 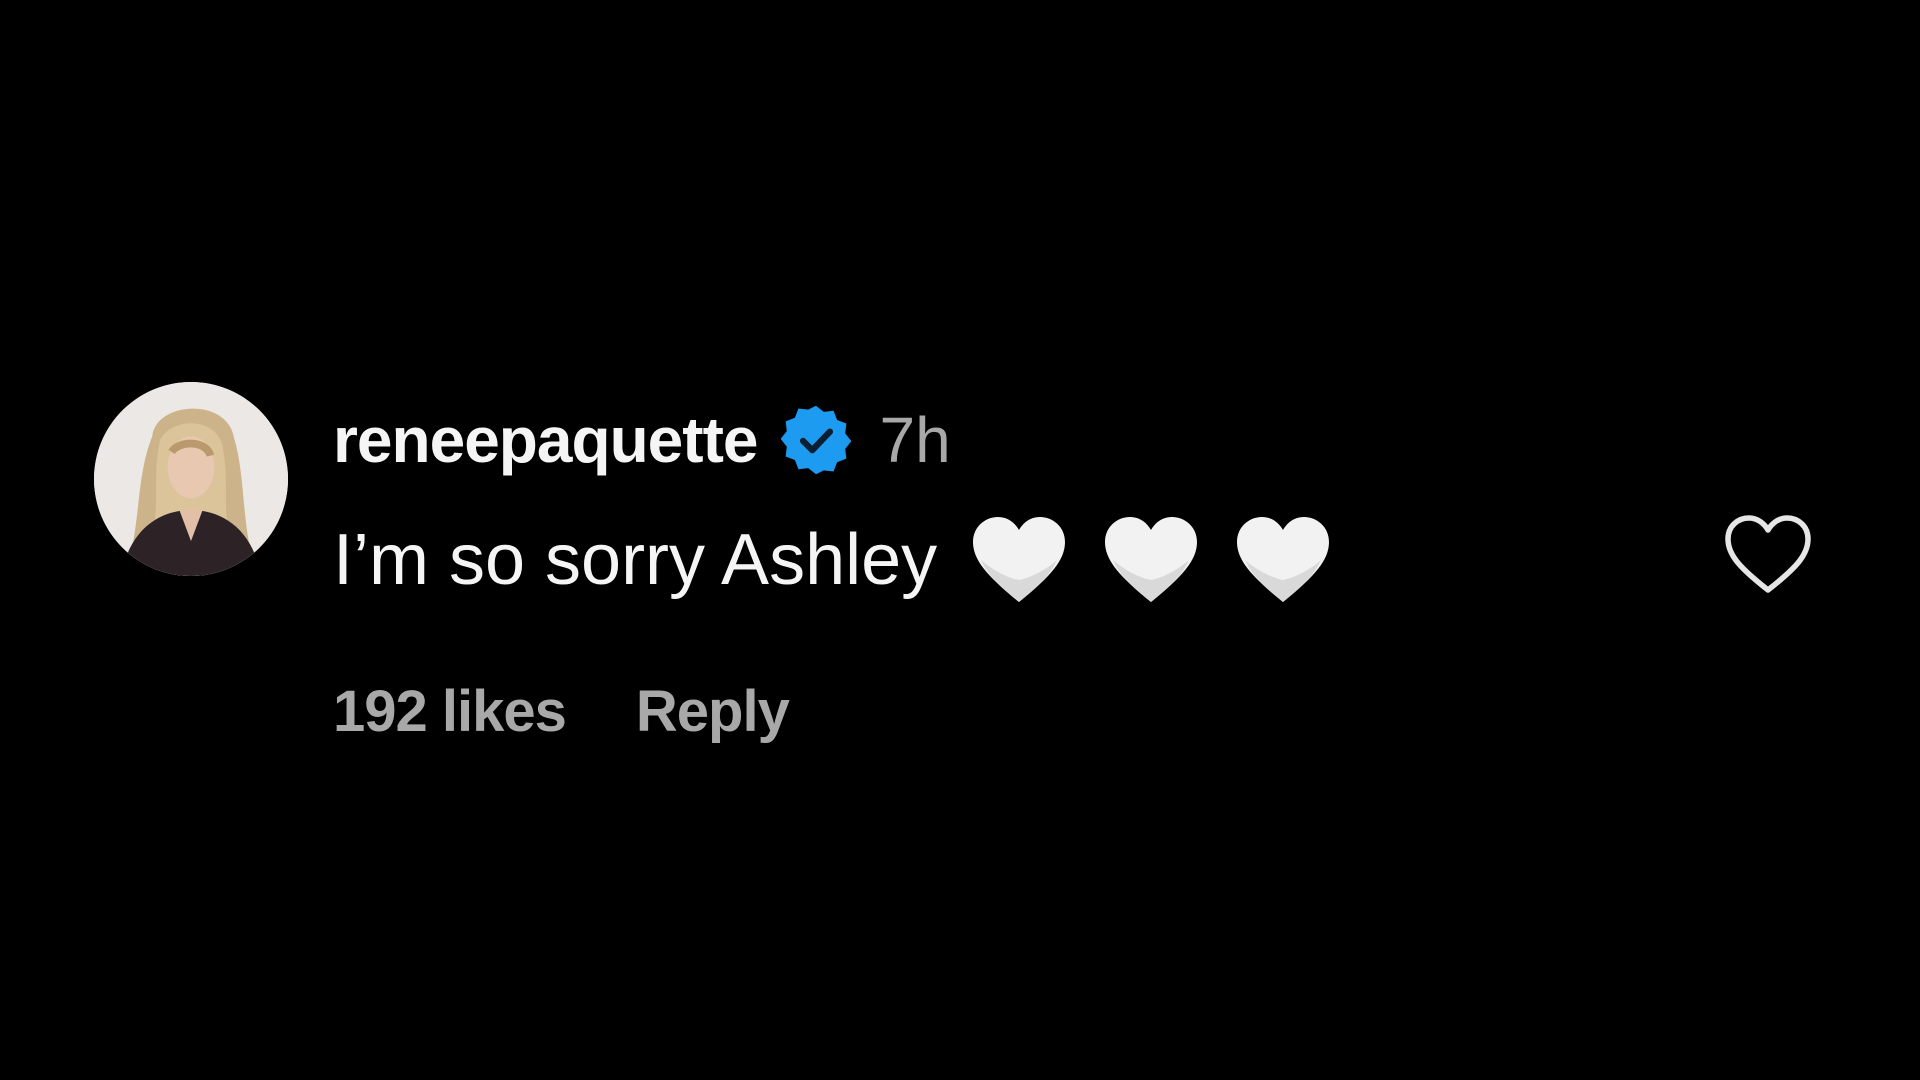 What do you see at coordinates (635, 560) in the screenshot?
I see `comment-text: I’m so sorry Ashley` at bounding box center [635, 560].